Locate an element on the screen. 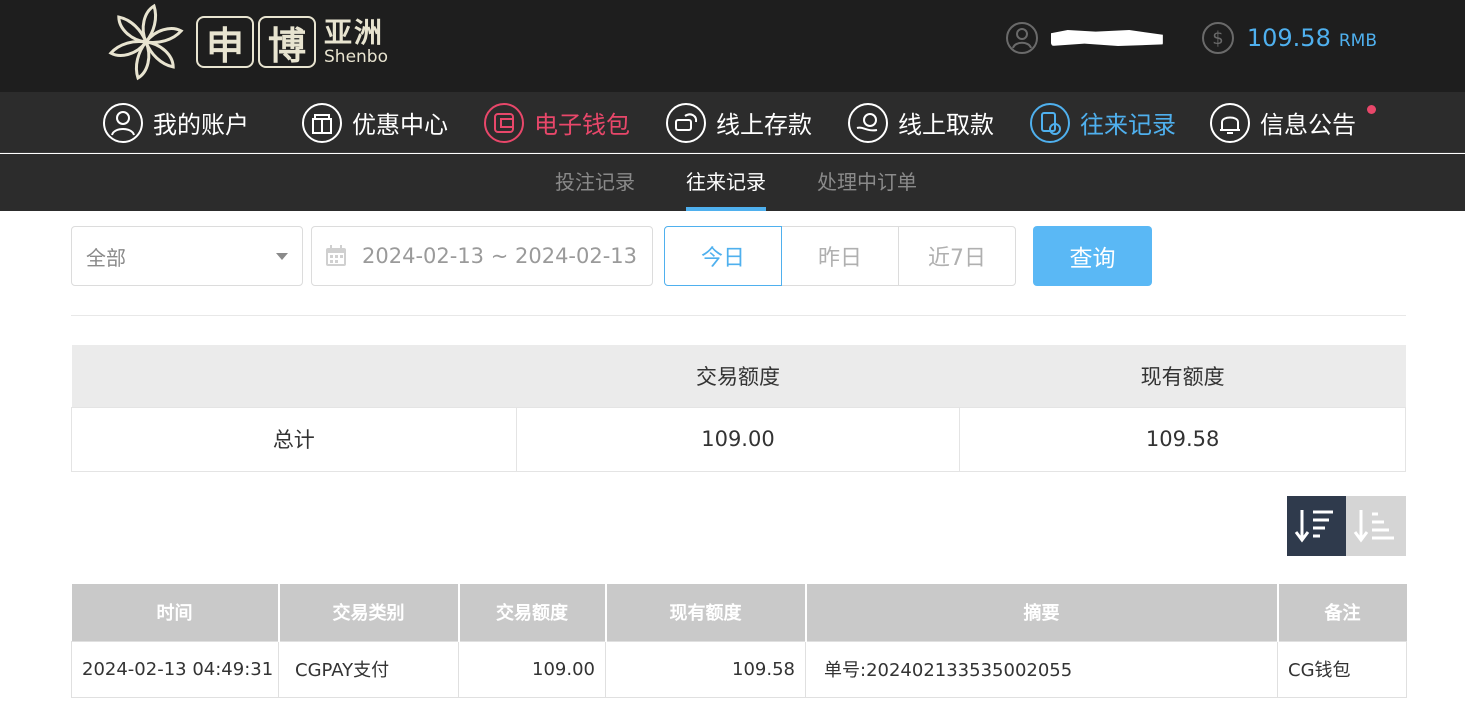 Image resolution: width=1465 pixels, height=704 pixels. calendar-icon is located at coordinates (336, 255).